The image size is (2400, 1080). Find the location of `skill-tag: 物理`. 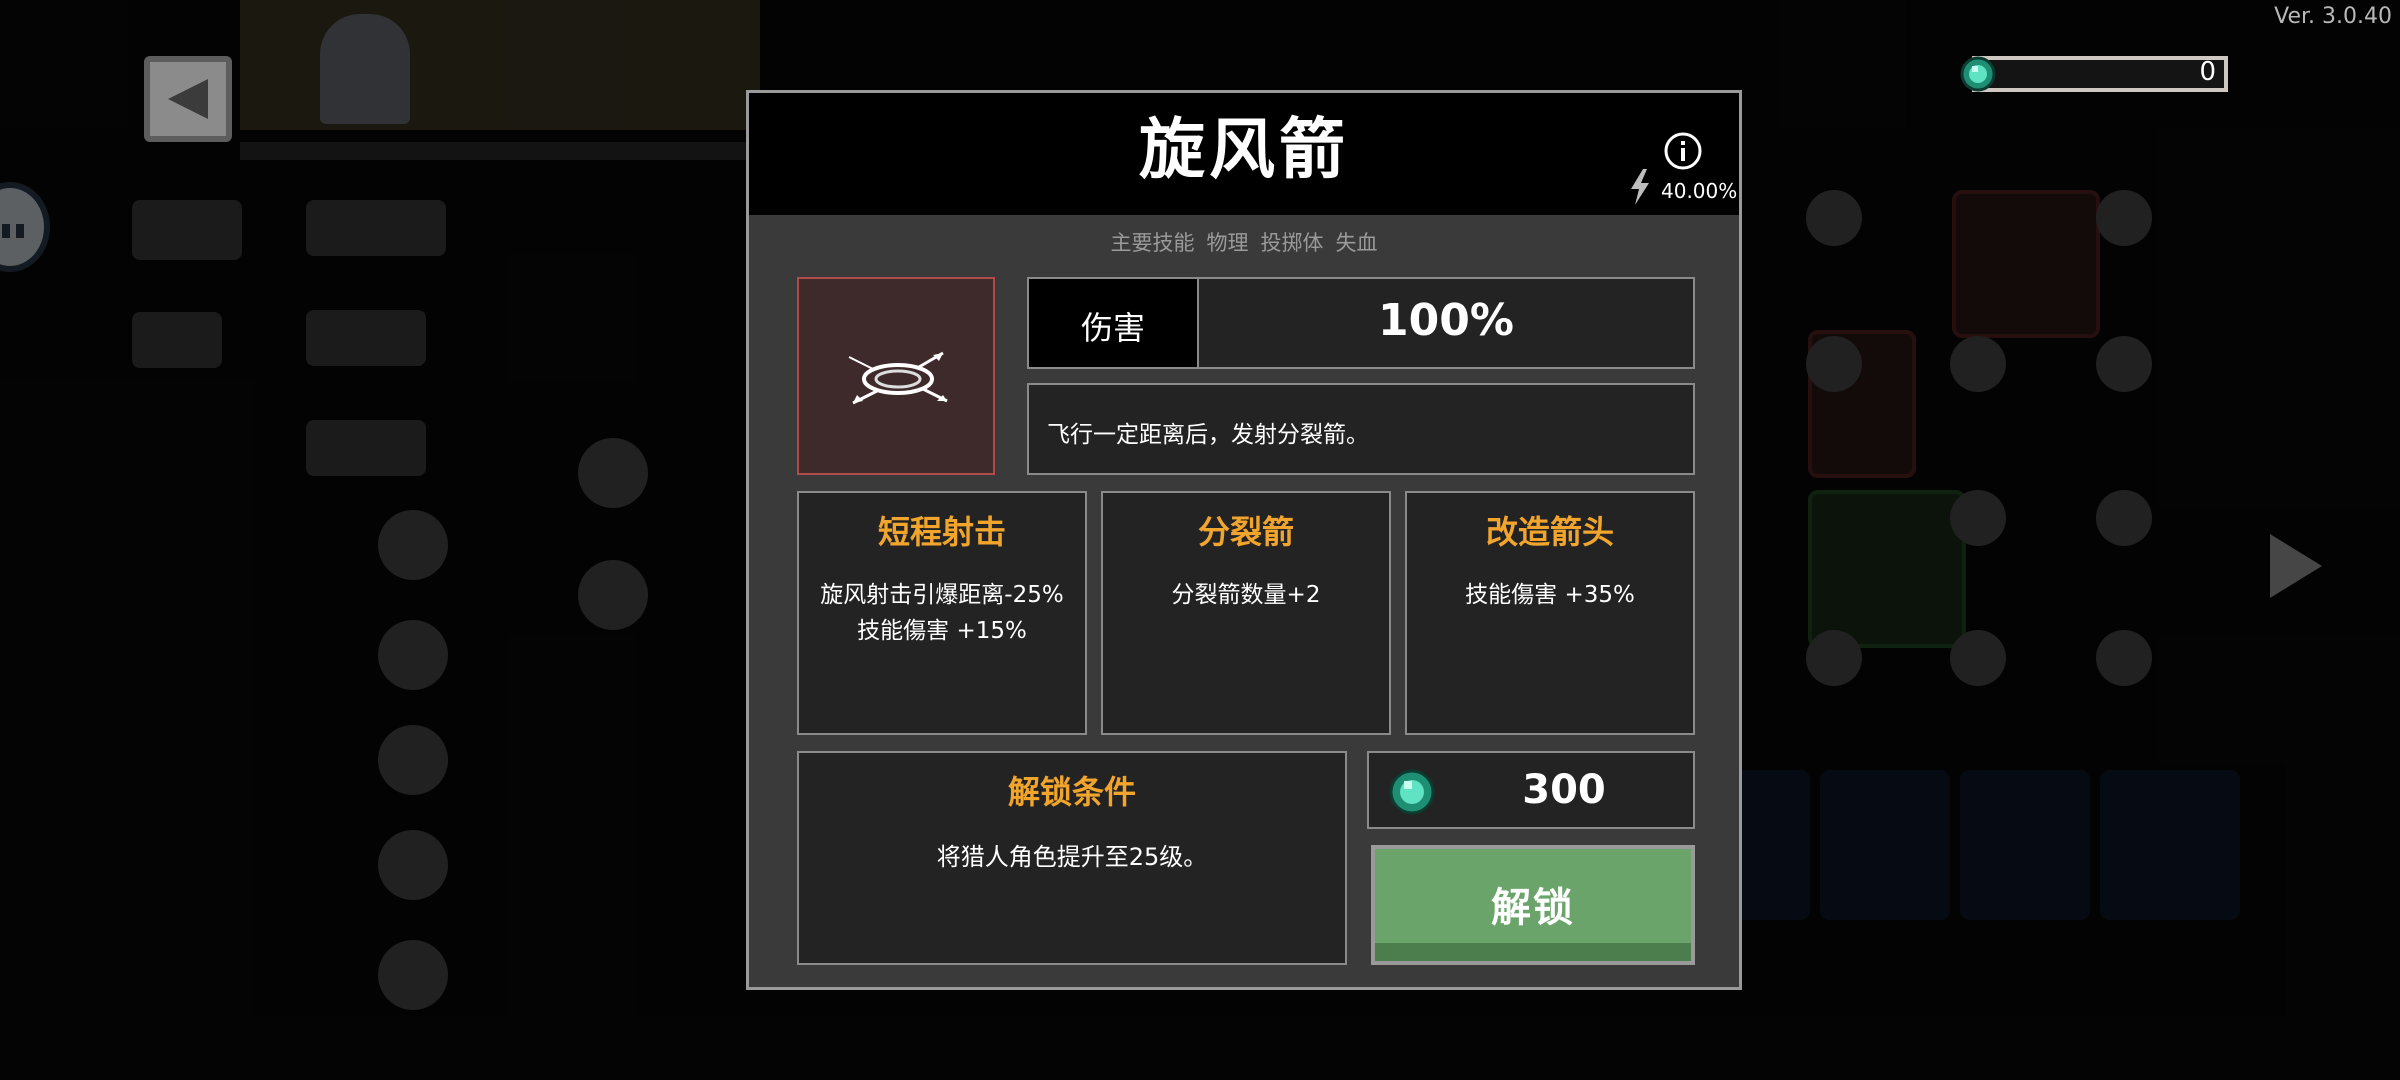

skill-tag: 物理 is located at coordinates (1227, 243).